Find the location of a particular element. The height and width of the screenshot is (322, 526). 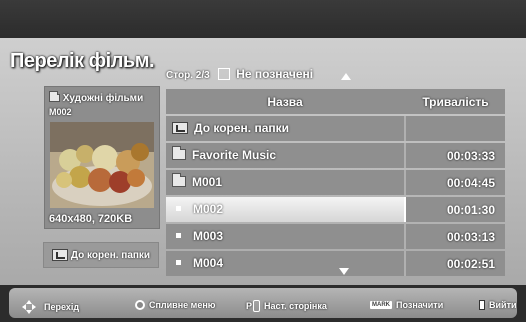

list-item-name: До корен. папки is located at coordinates (230, 128).